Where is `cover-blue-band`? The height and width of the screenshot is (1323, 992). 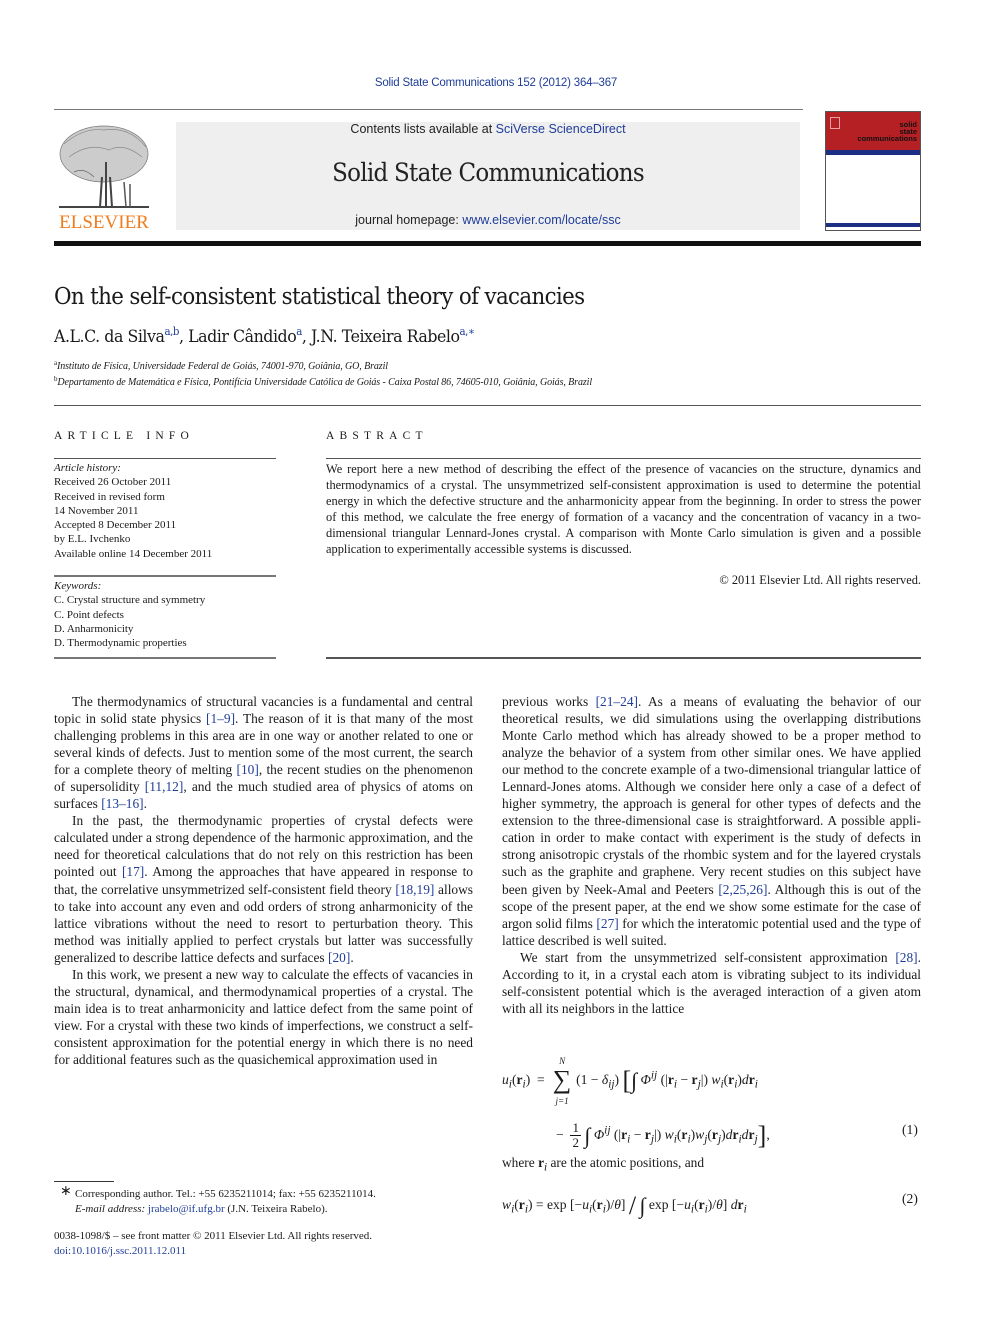 cover-blue-band is located at coordinates (873, 152).